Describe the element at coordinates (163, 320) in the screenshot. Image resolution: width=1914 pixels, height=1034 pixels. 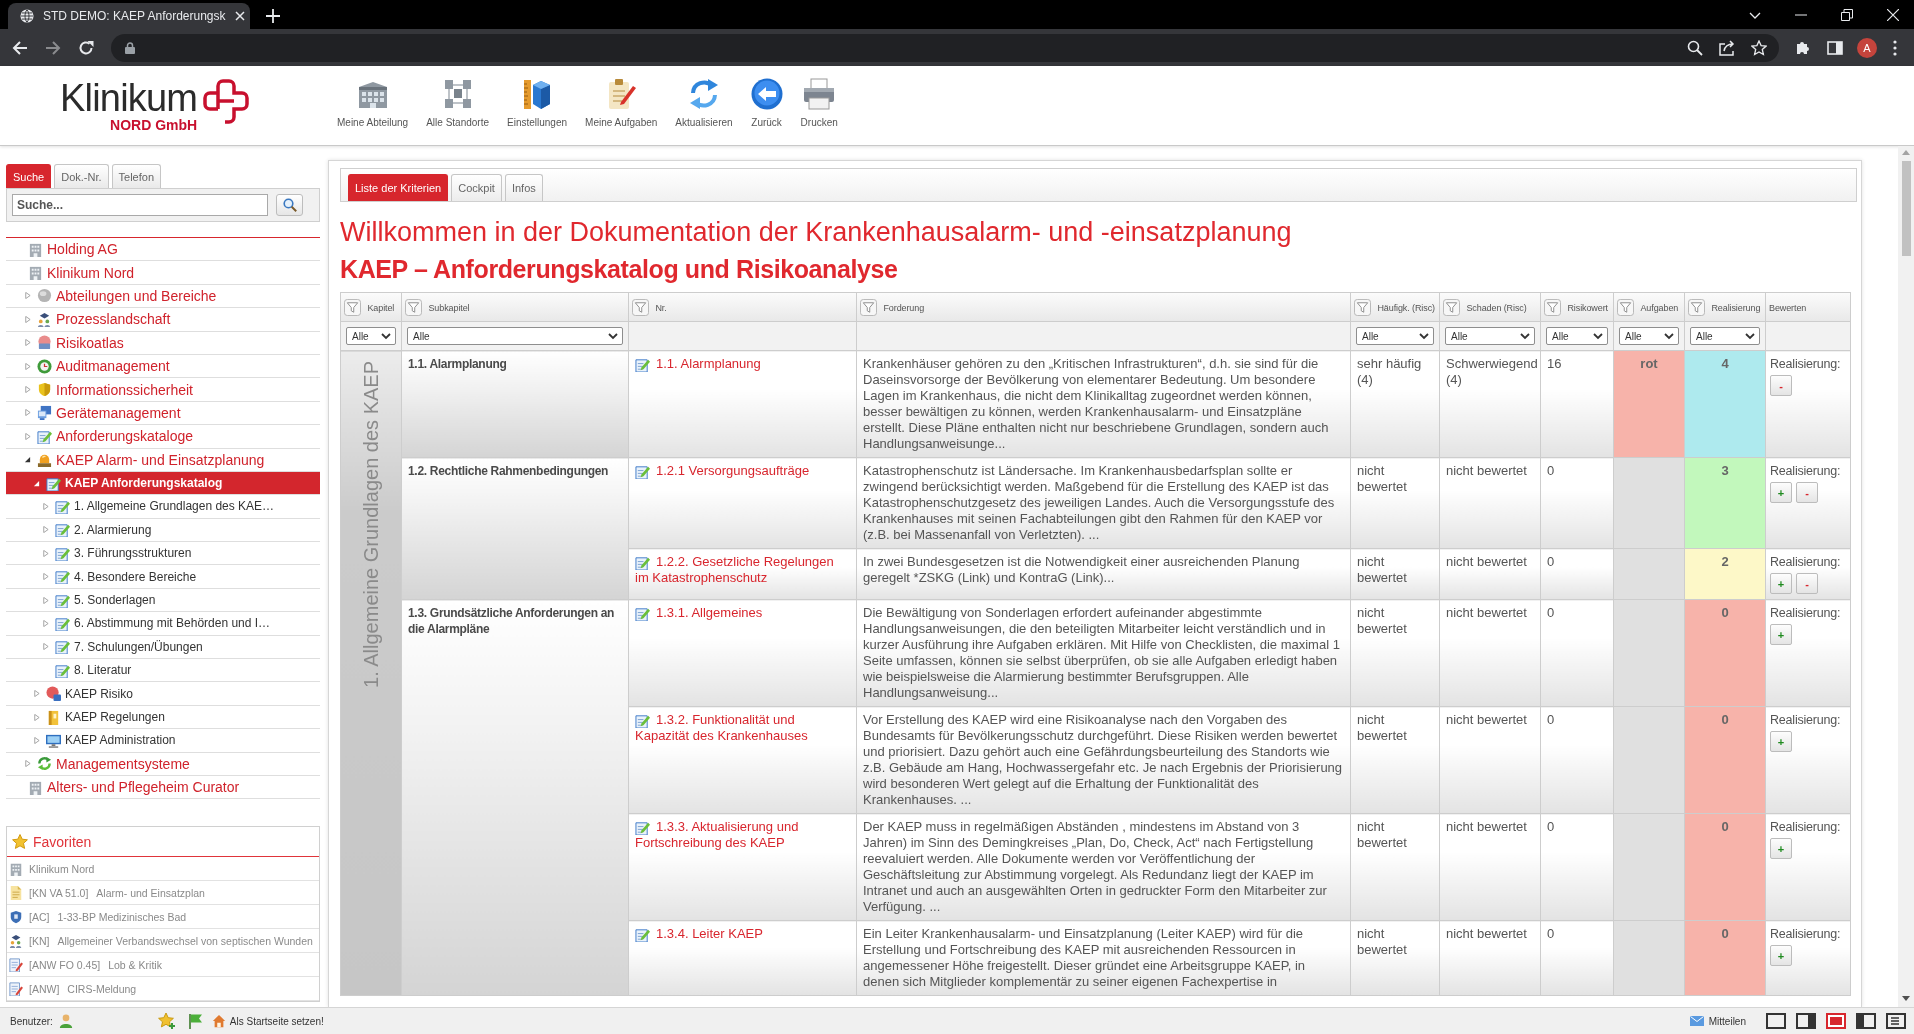
I see `tree-item: Prozesslandschaft` at that location.